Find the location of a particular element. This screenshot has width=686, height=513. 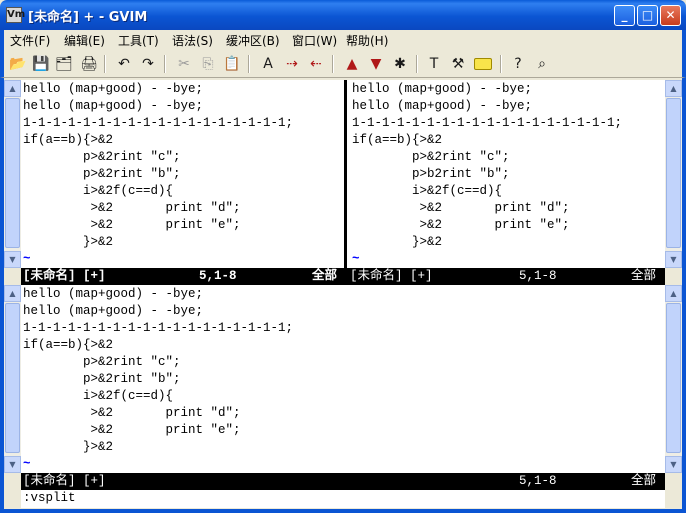

vertical-split-separator is located at coordinates (345, 174).